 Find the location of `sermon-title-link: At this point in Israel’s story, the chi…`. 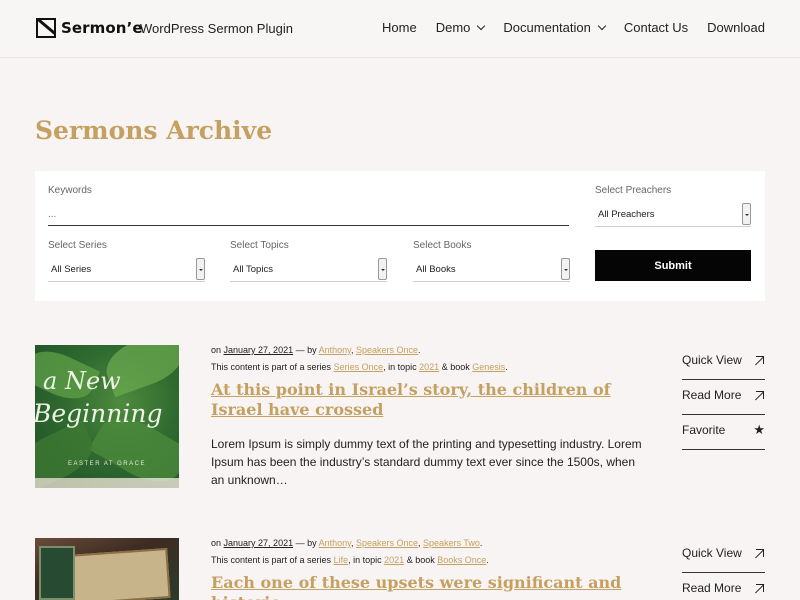

sermon-title-link: At this point in Israel’s story, the chi… is located at coordinates (436, 400).